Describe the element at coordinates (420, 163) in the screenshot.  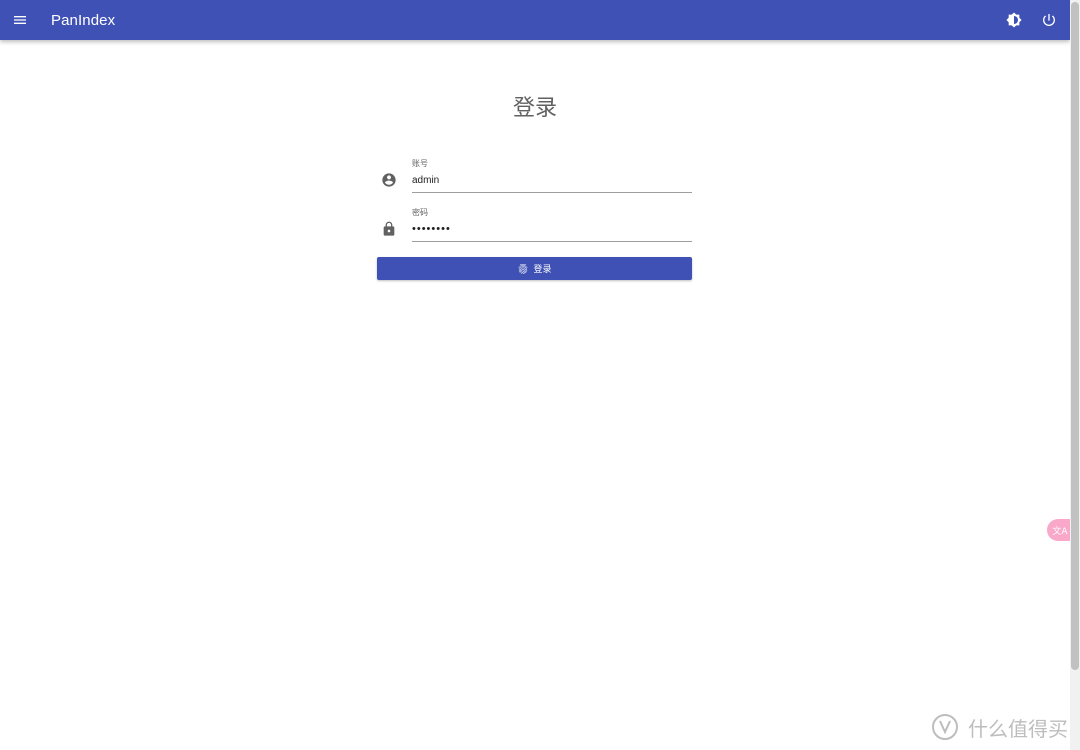
I see `username-label: 账号` at that location.